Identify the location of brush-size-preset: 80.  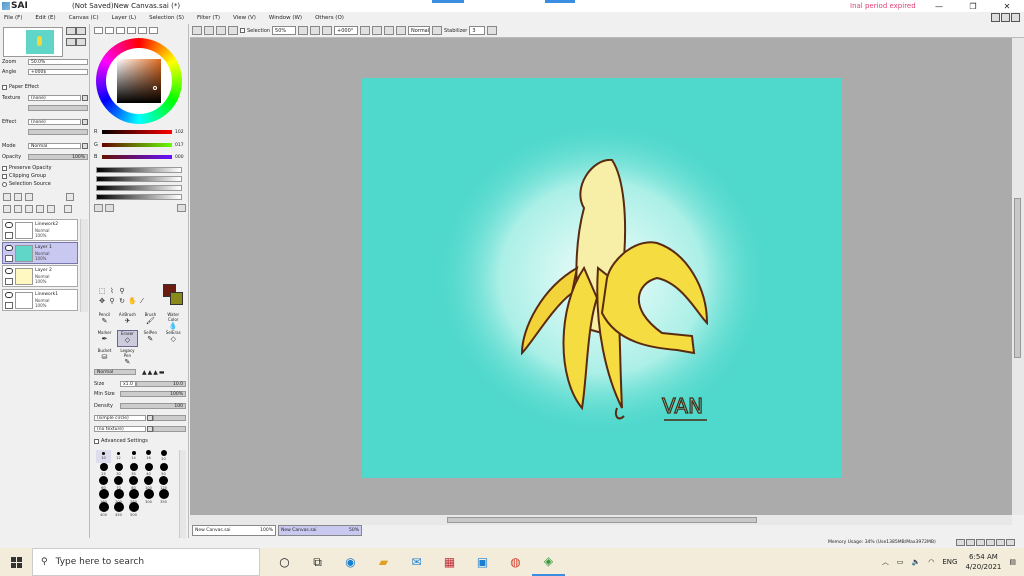
(133, 483).